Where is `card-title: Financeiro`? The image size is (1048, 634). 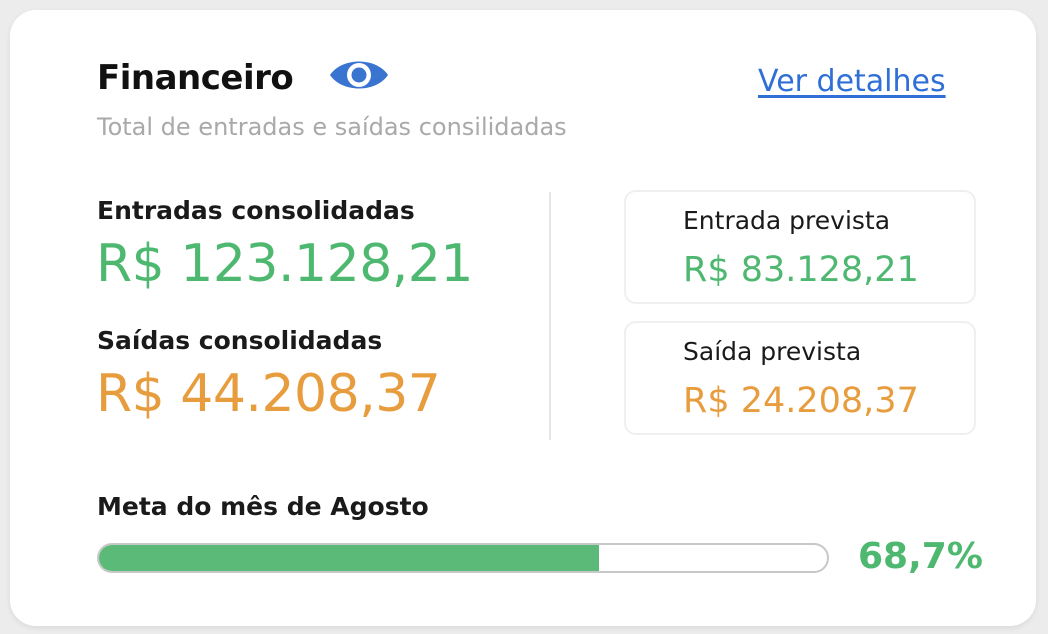
card-title: Financeiro is located at coordinates (195, 78).